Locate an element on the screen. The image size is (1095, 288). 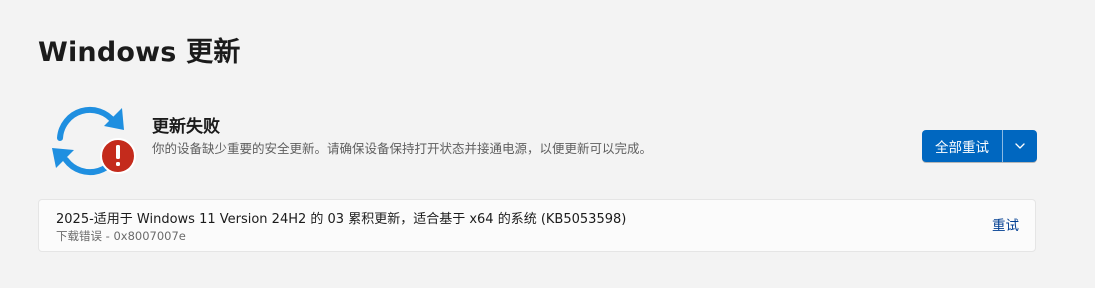
retry-options-dropdown-button is located at coordinates (1020, 146).